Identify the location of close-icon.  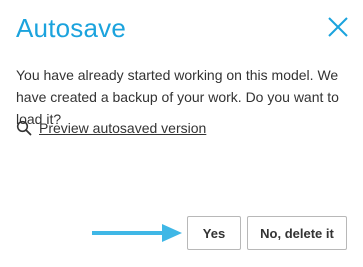
(338, 27).